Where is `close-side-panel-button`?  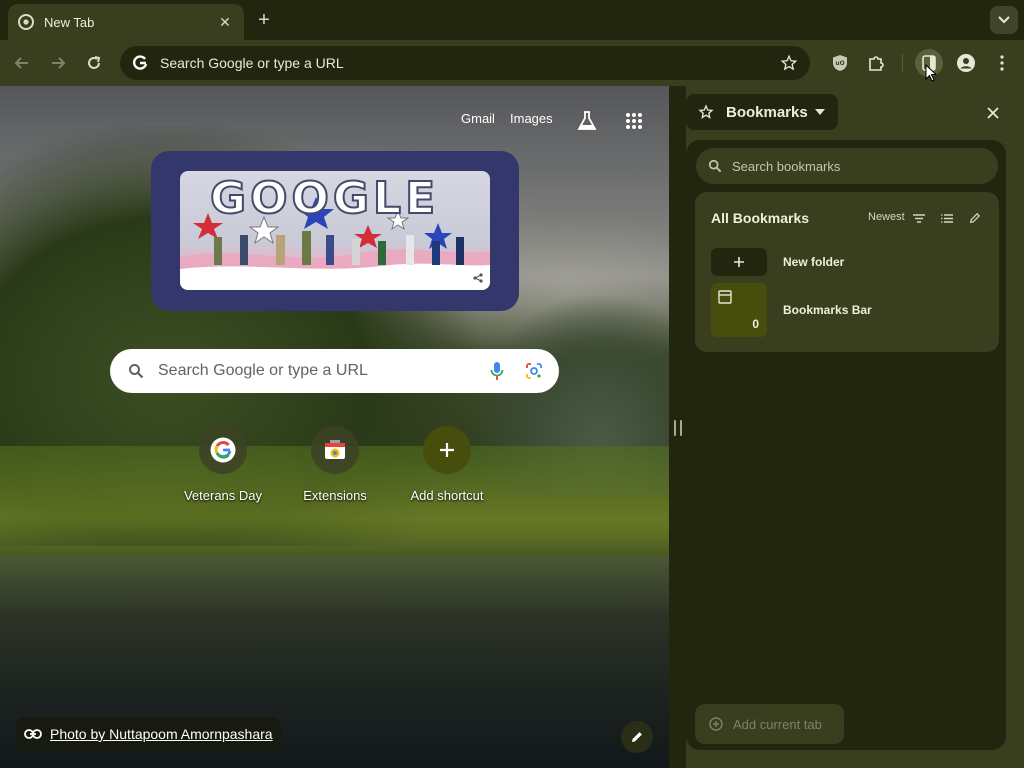
close-side-panel-button is located at coordinates (993, 113).